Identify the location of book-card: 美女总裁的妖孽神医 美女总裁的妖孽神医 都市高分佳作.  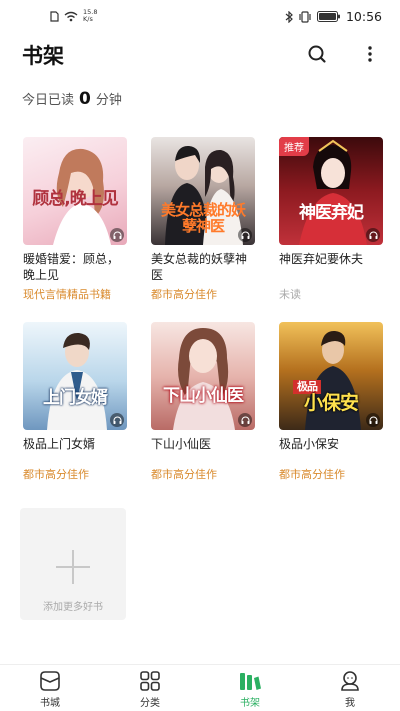
(200, 219).